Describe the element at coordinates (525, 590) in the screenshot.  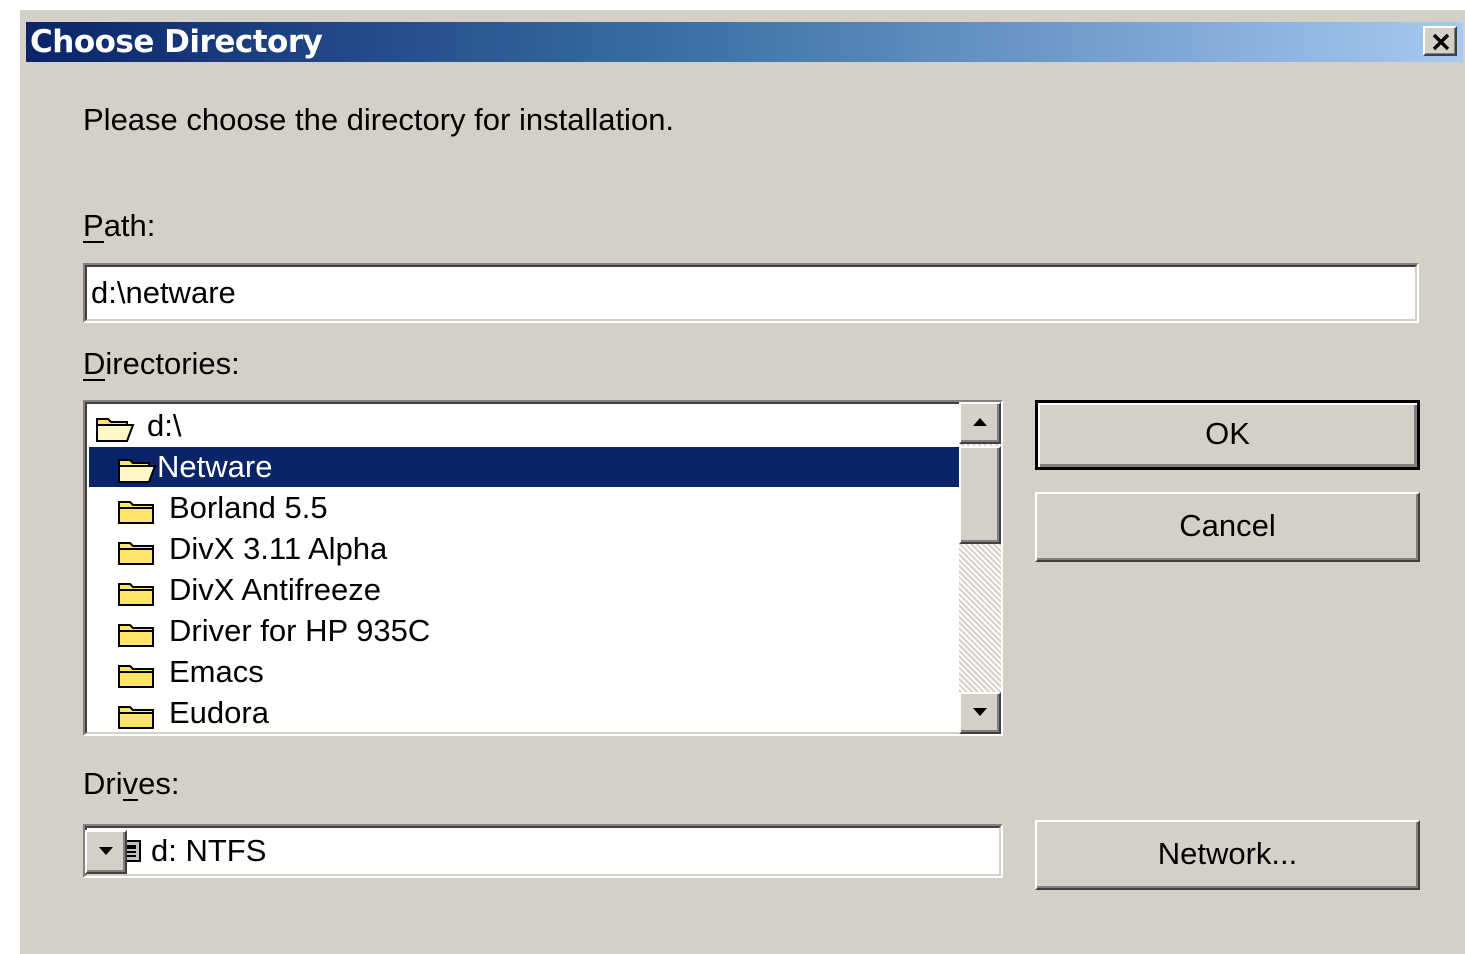
I see `directory-list-item: DivX Antifreeze` at that location.